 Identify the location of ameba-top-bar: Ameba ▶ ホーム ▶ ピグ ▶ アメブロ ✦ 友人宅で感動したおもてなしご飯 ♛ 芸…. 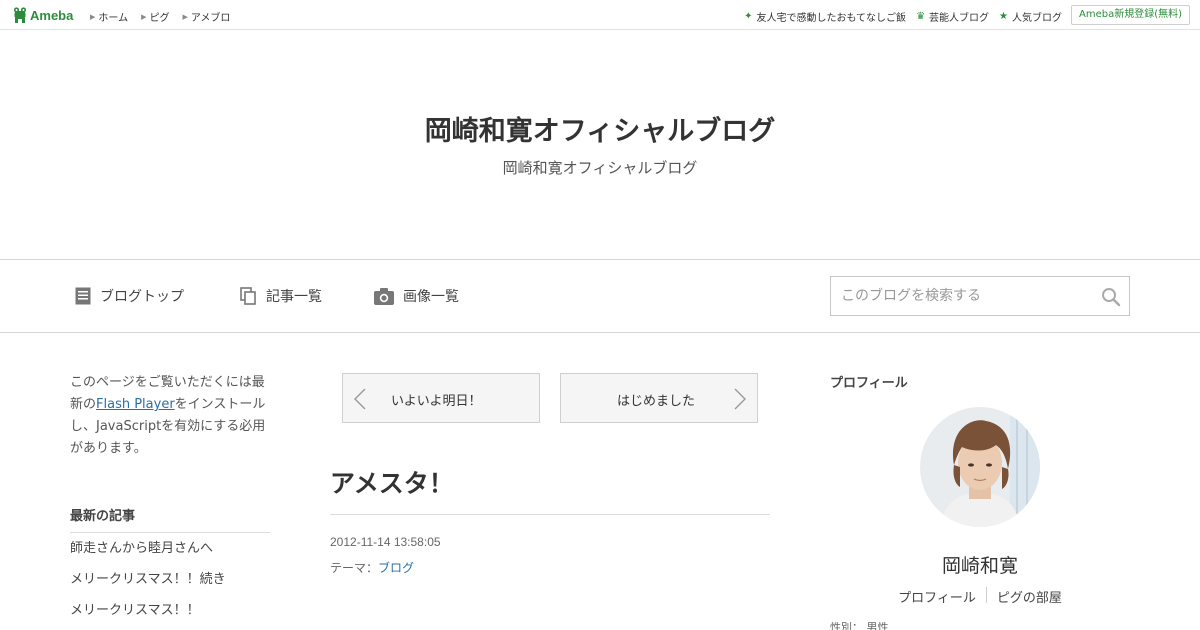
(600, 15).